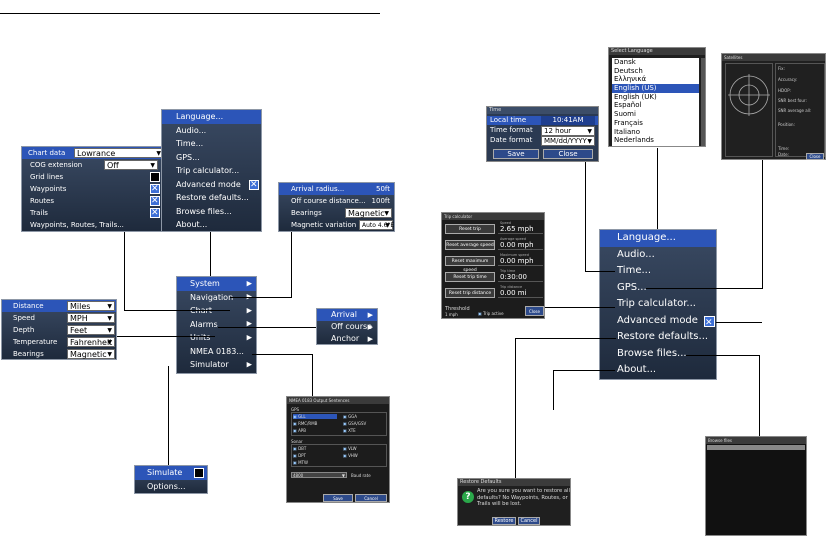 The image size is (827, 540). What do you see at coordinates (491, 313) in the screenshot?
I see `trip-active-toggle: ▣ Trip active` at bounding box center [491, 313].